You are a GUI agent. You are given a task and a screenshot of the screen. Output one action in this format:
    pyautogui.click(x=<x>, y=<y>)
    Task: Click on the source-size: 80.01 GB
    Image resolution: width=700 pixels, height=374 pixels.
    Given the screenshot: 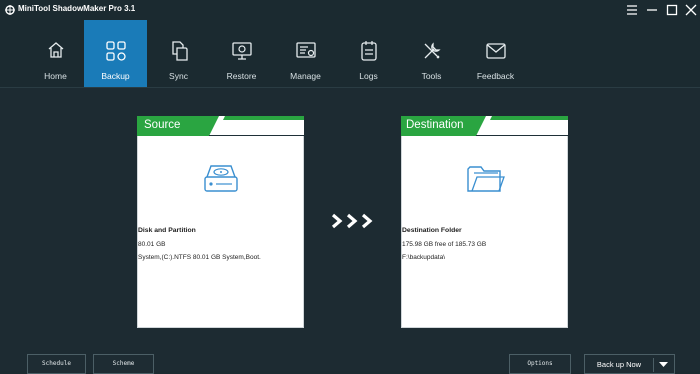 What is the action you would take?
    pyautogui.click(x=152, y=244)
    